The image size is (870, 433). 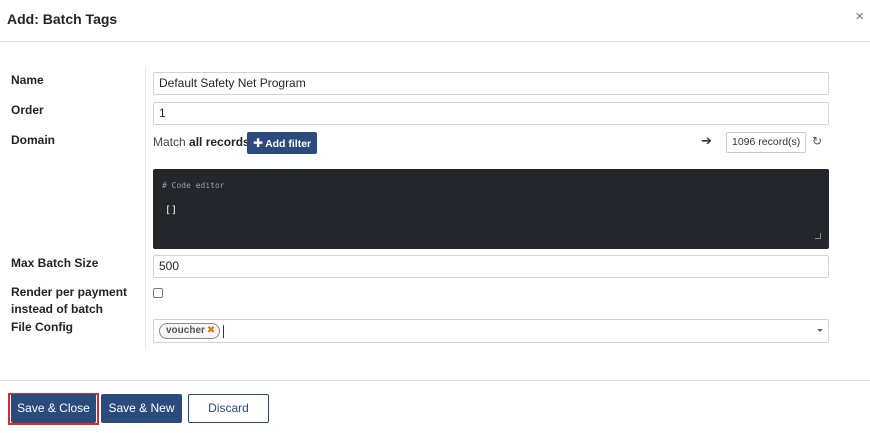 I want to click on tag-remove-icon: ✖, so click(x=211, y=330).